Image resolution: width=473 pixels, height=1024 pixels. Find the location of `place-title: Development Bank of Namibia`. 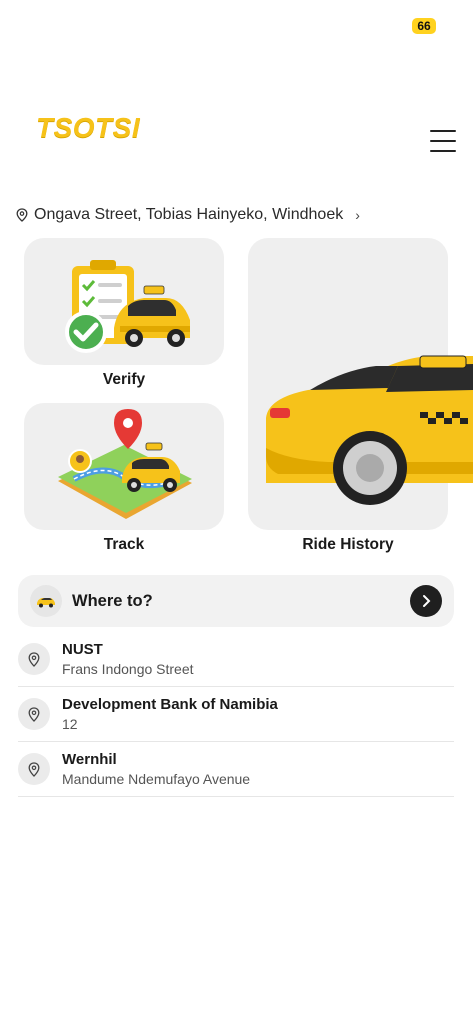

place-title: Development Bank of Namibia is located at coordinates (170, 704).